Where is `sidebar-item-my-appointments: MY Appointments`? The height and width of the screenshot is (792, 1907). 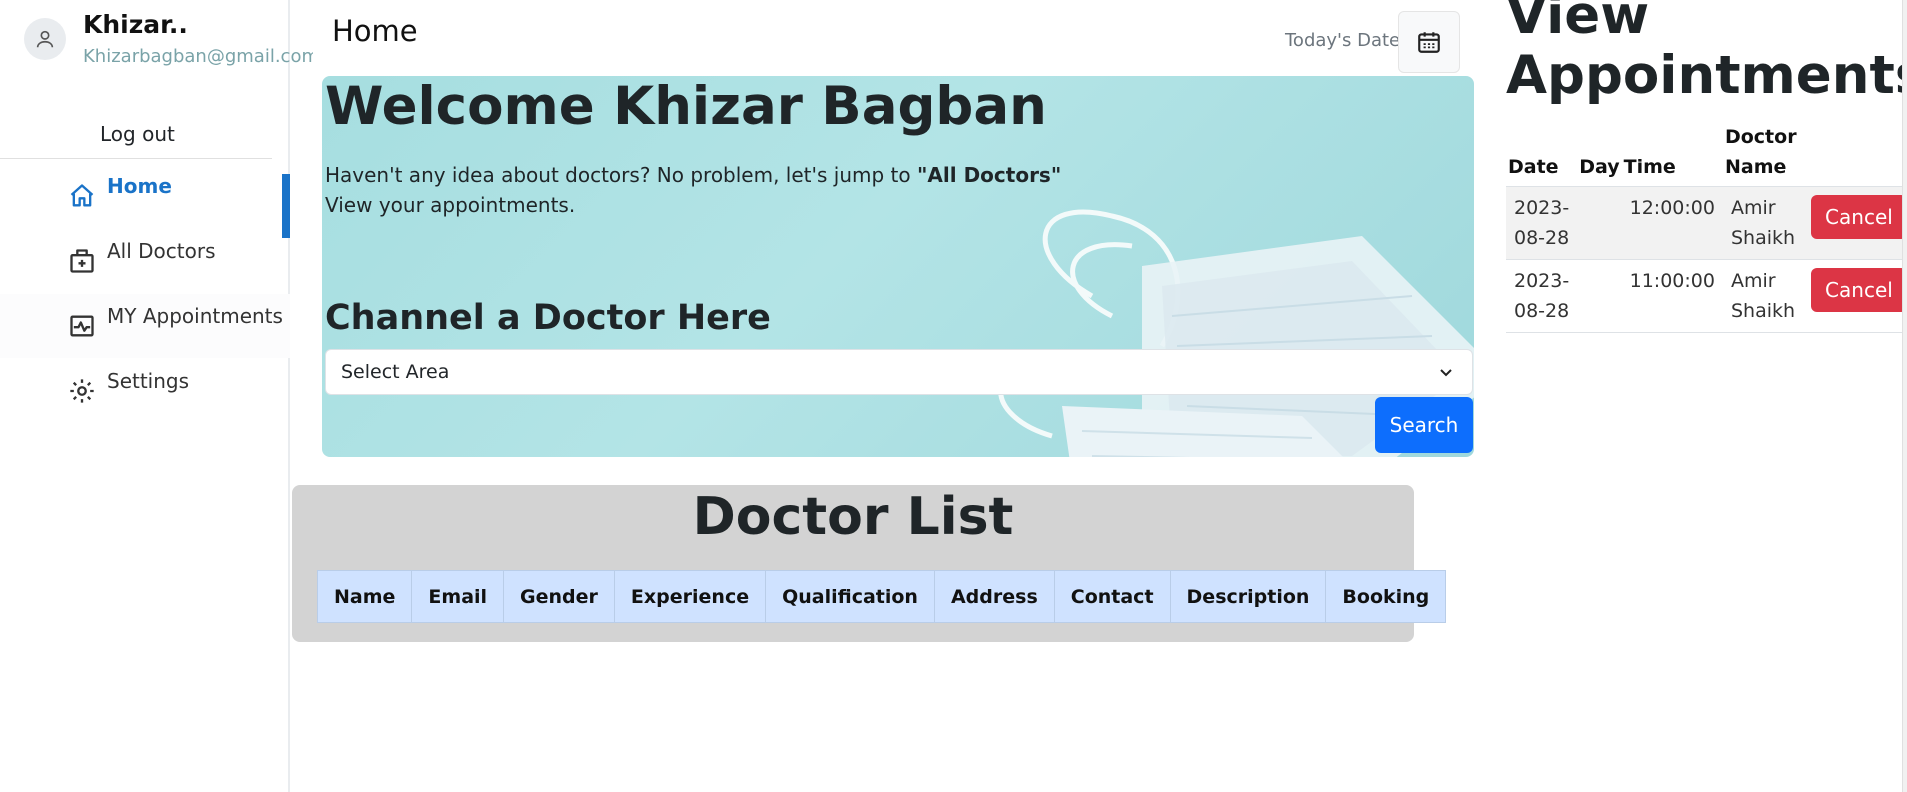 sidebar-item-my-appointments: MY Appointments is located at coordinates (145, 326).